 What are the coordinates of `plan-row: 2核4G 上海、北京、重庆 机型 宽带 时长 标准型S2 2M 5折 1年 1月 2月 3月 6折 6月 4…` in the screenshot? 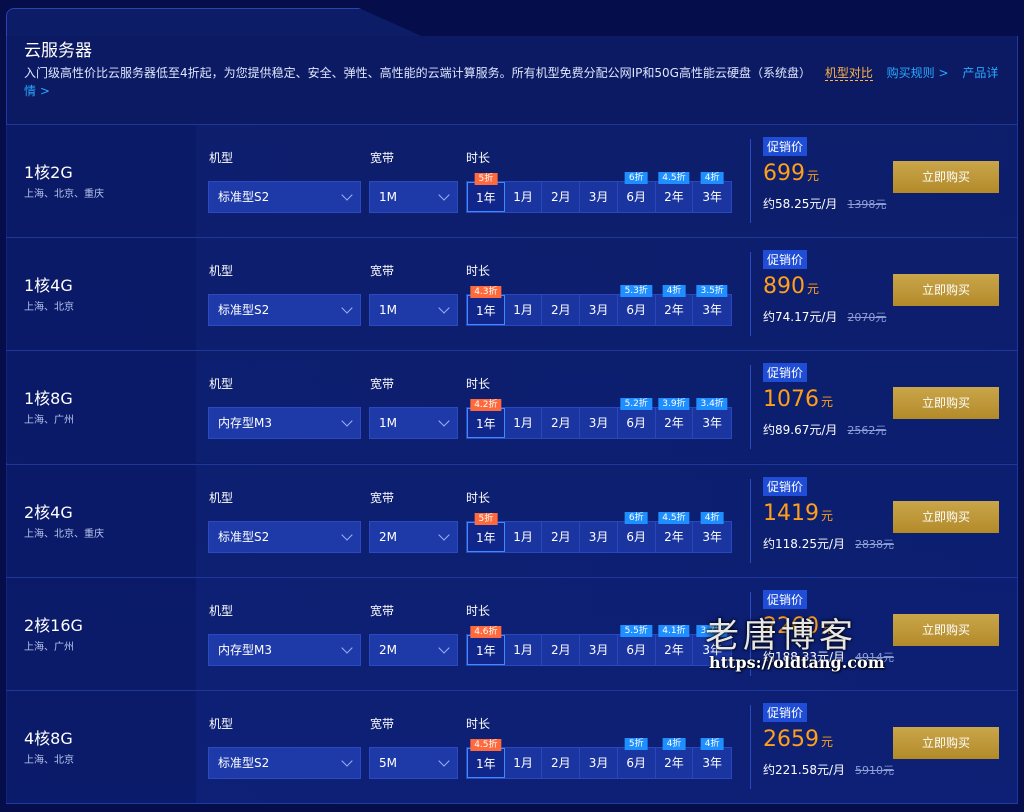 It's located at (512, 521).